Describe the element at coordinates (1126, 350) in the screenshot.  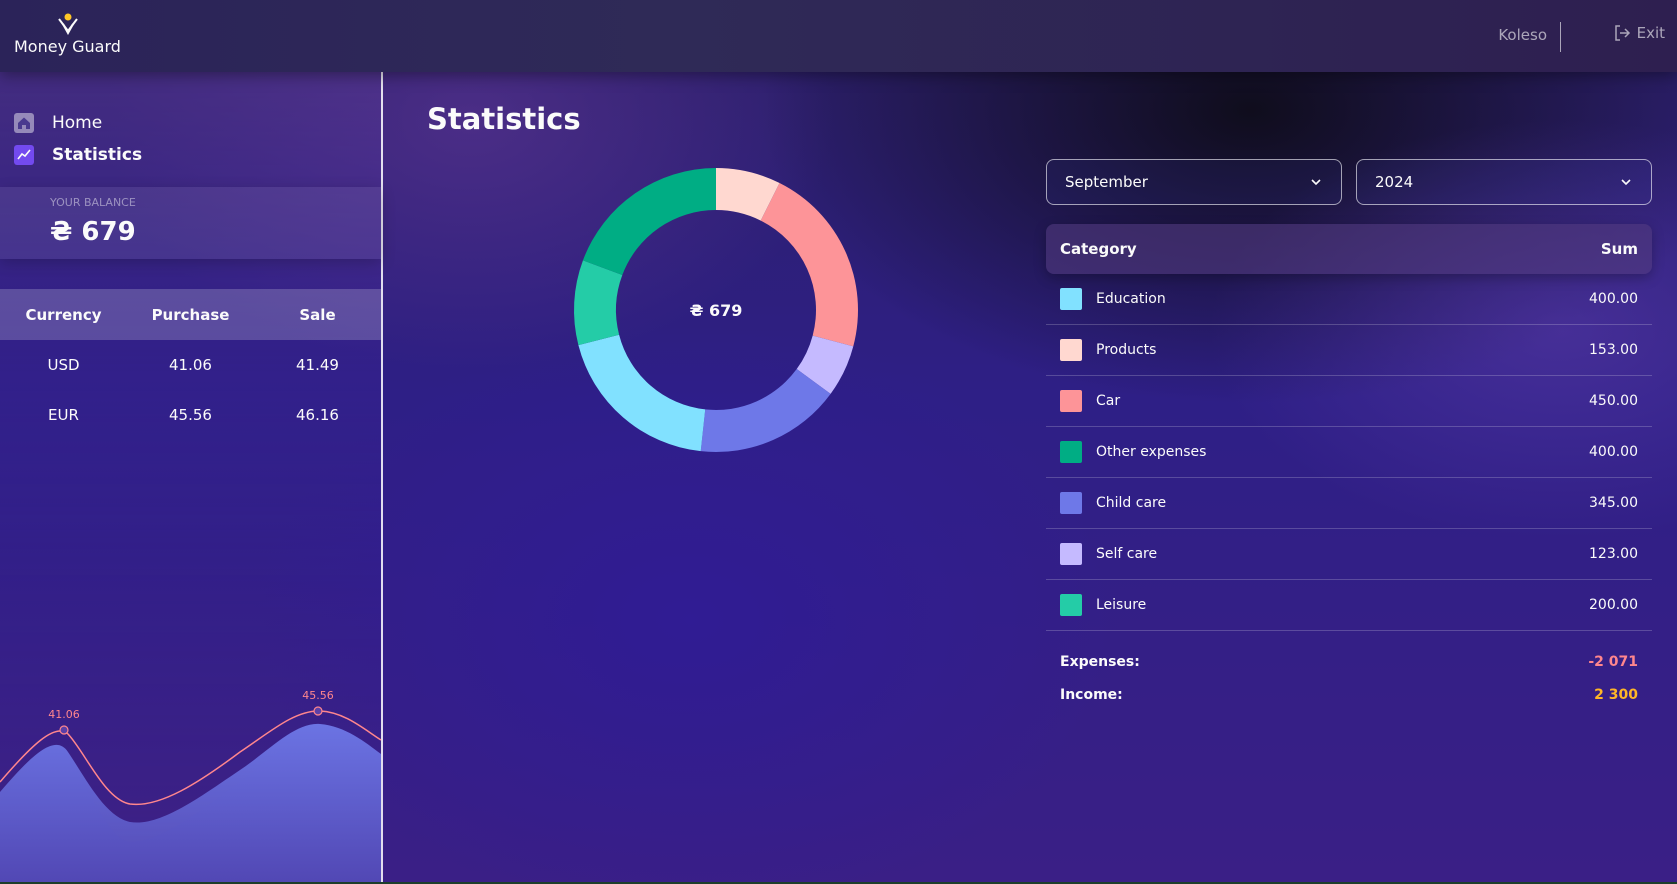
I see `category-name: Products` at that location.